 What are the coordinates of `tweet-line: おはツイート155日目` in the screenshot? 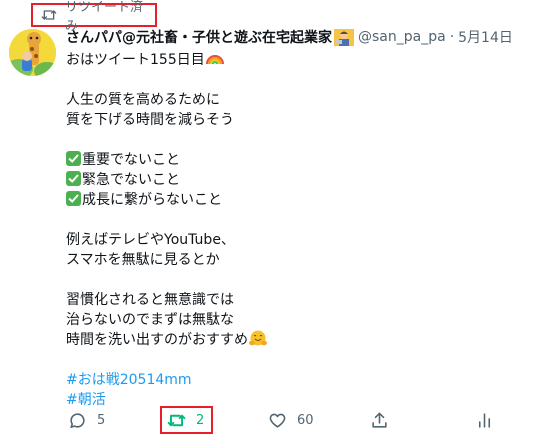 It's located at (296, 60).